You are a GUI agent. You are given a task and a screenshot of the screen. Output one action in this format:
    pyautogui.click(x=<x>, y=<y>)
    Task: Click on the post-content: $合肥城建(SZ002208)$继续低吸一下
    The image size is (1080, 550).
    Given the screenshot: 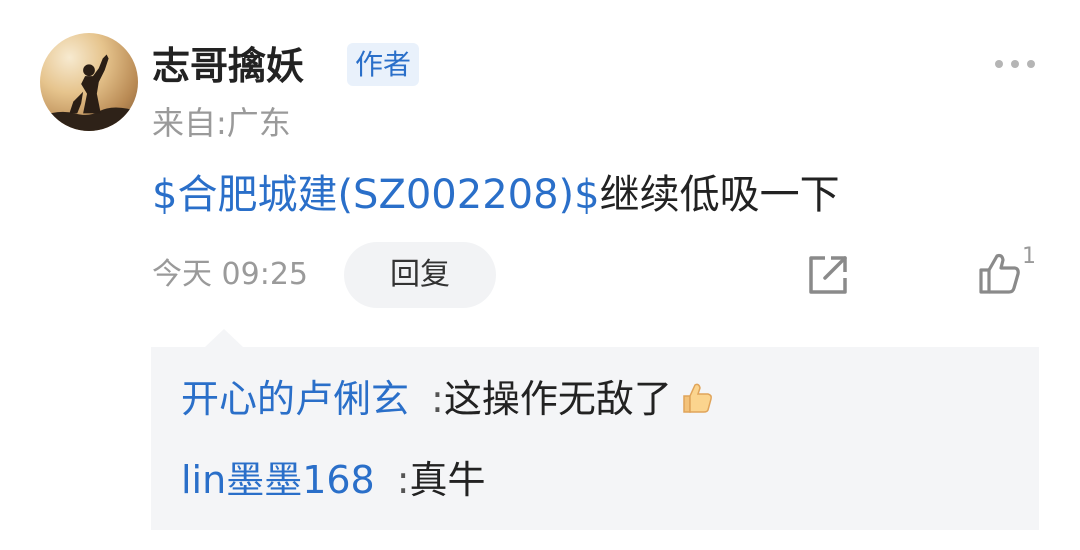 What is the action you would take?
    pyautogui.click(x=496, y=195)
    